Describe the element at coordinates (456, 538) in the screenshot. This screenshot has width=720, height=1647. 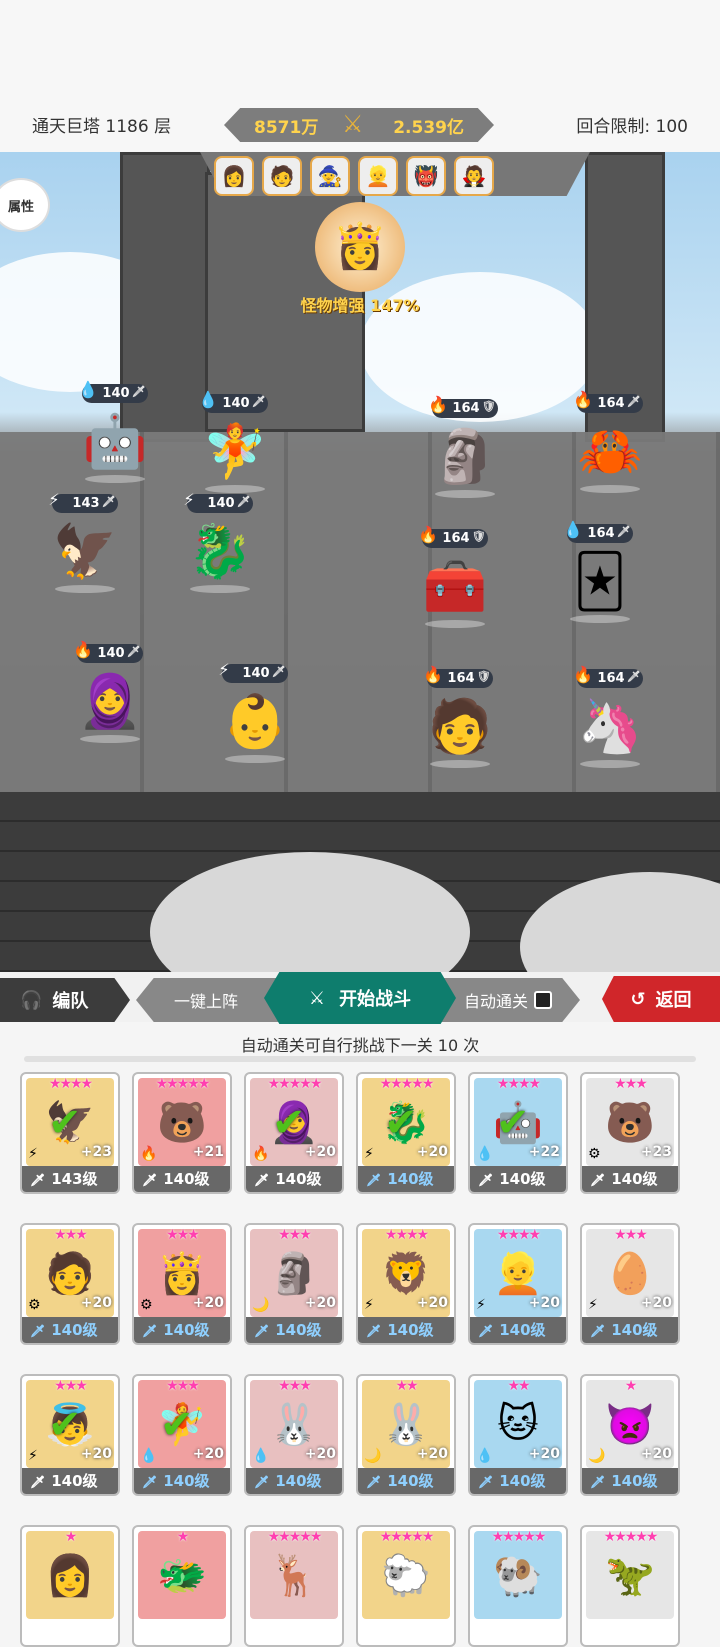
I see `unit-level-value: 164` at that location.